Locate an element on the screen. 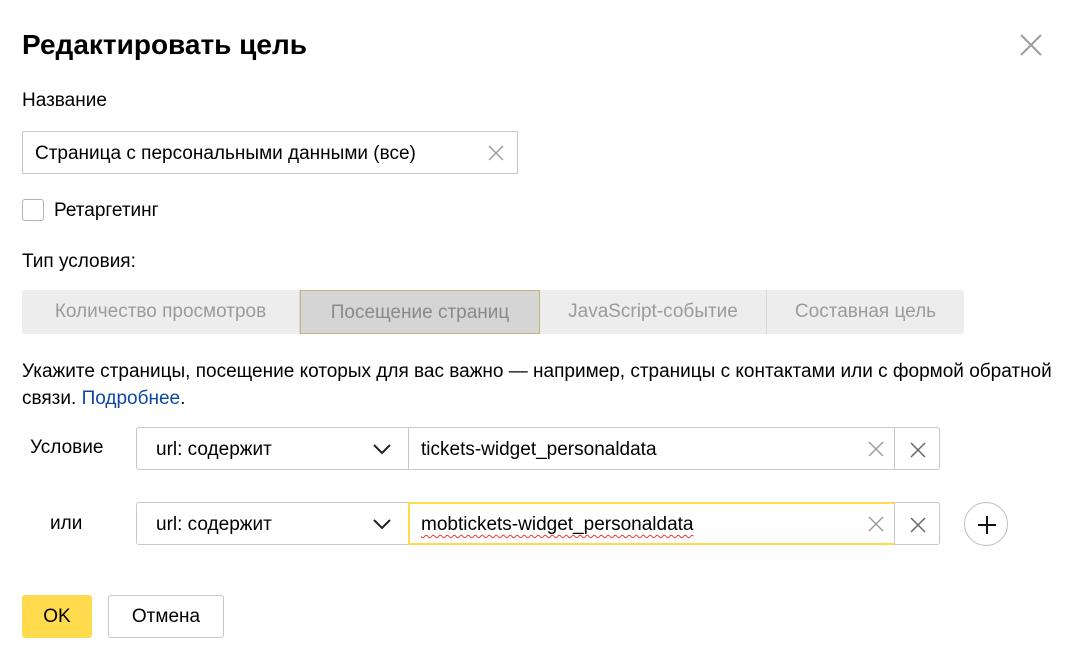 The image size is (1068, 660). condition-value-input-focused: mobtickets-widget_personaldata is located at coordinates (652, 523).